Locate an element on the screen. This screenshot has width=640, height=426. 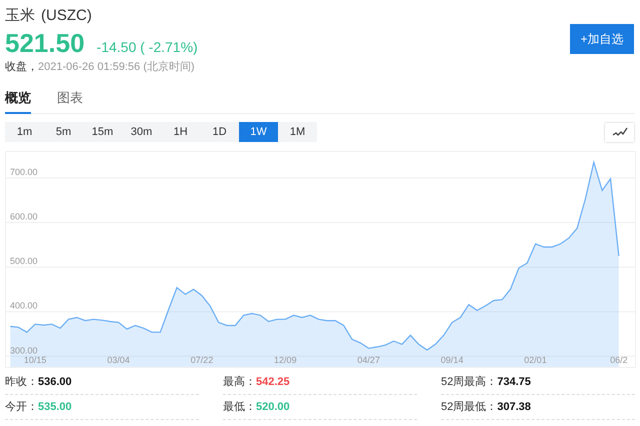
stat-label: 昨收： is located at coordinates (21, 382).